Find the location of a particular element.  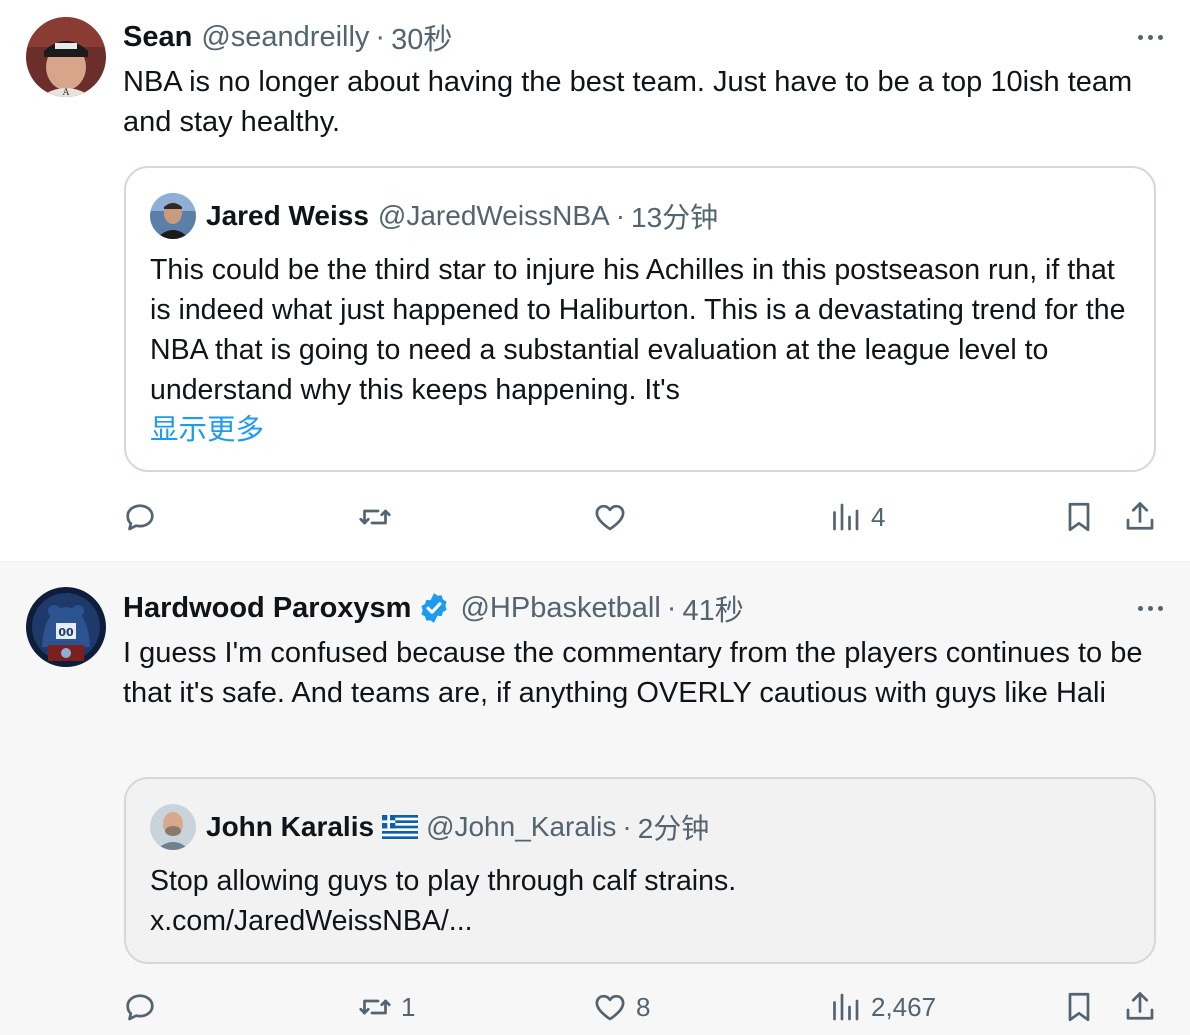

timestamp: 30秒 is located at coordinates (421, 37).